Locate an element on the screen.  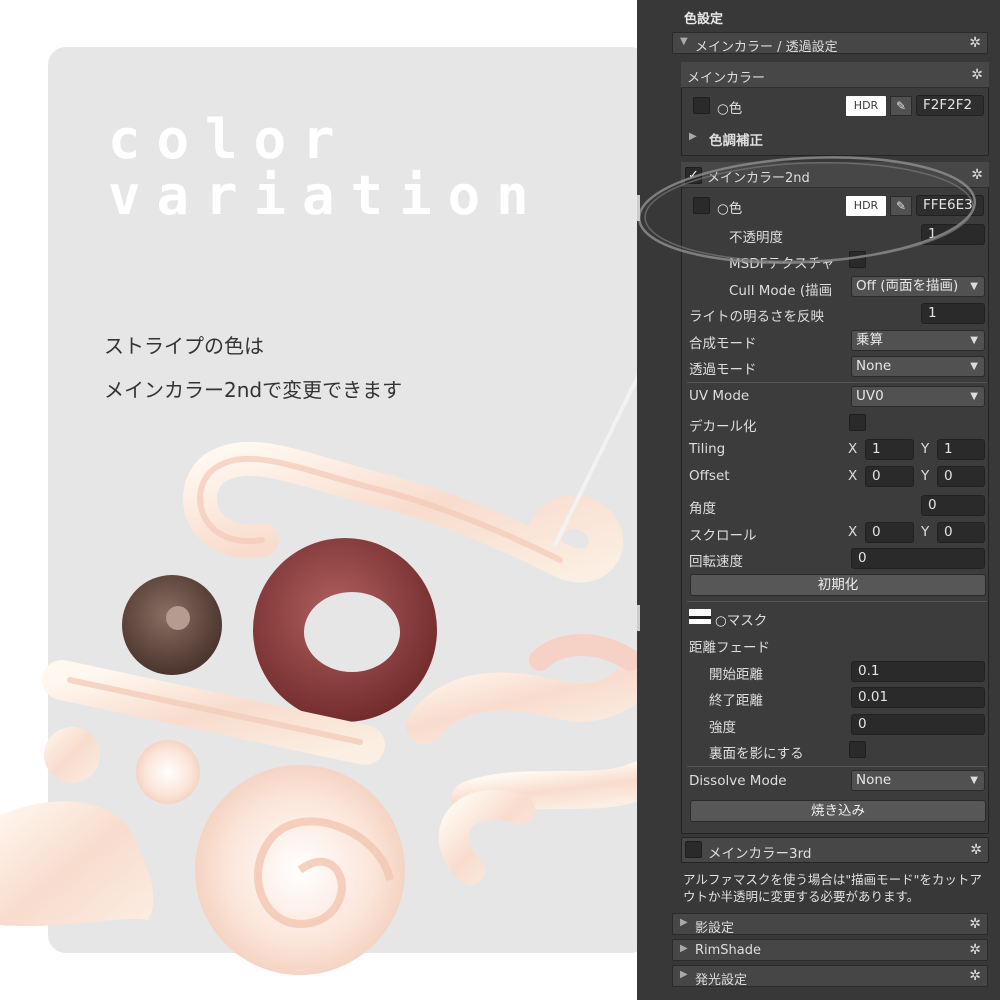
decal-checkbox is located at coordinates (857, 422).